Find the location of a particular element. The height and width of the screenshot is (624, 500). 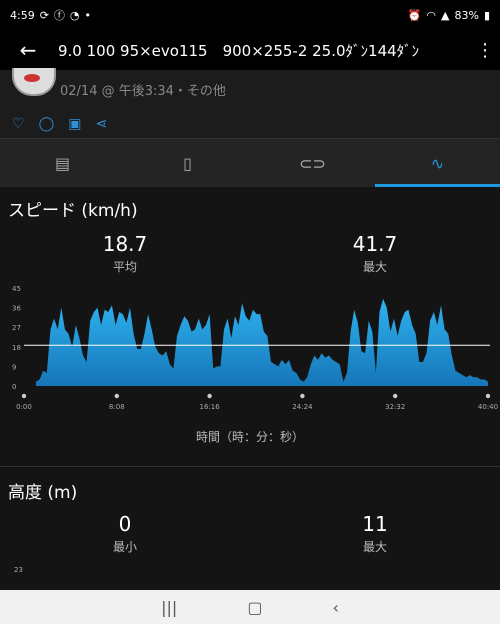

avatar is located at coordinates (34, 82).